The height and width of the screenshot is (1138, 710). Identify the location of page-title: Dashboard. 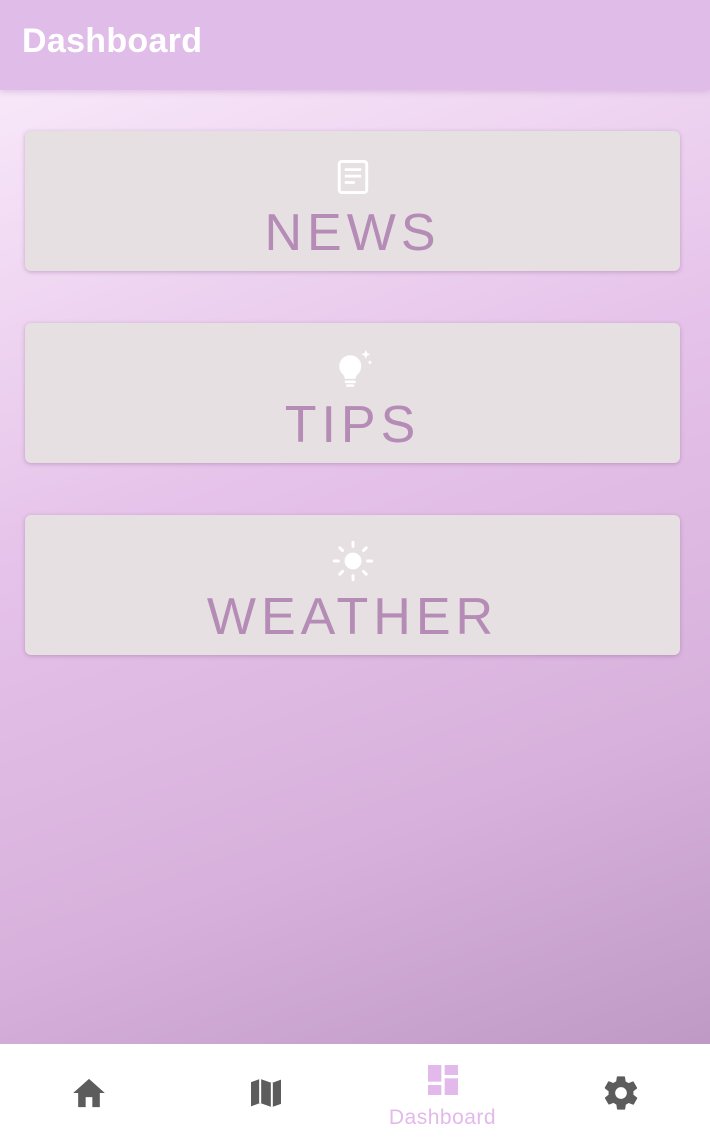
(112, 41).